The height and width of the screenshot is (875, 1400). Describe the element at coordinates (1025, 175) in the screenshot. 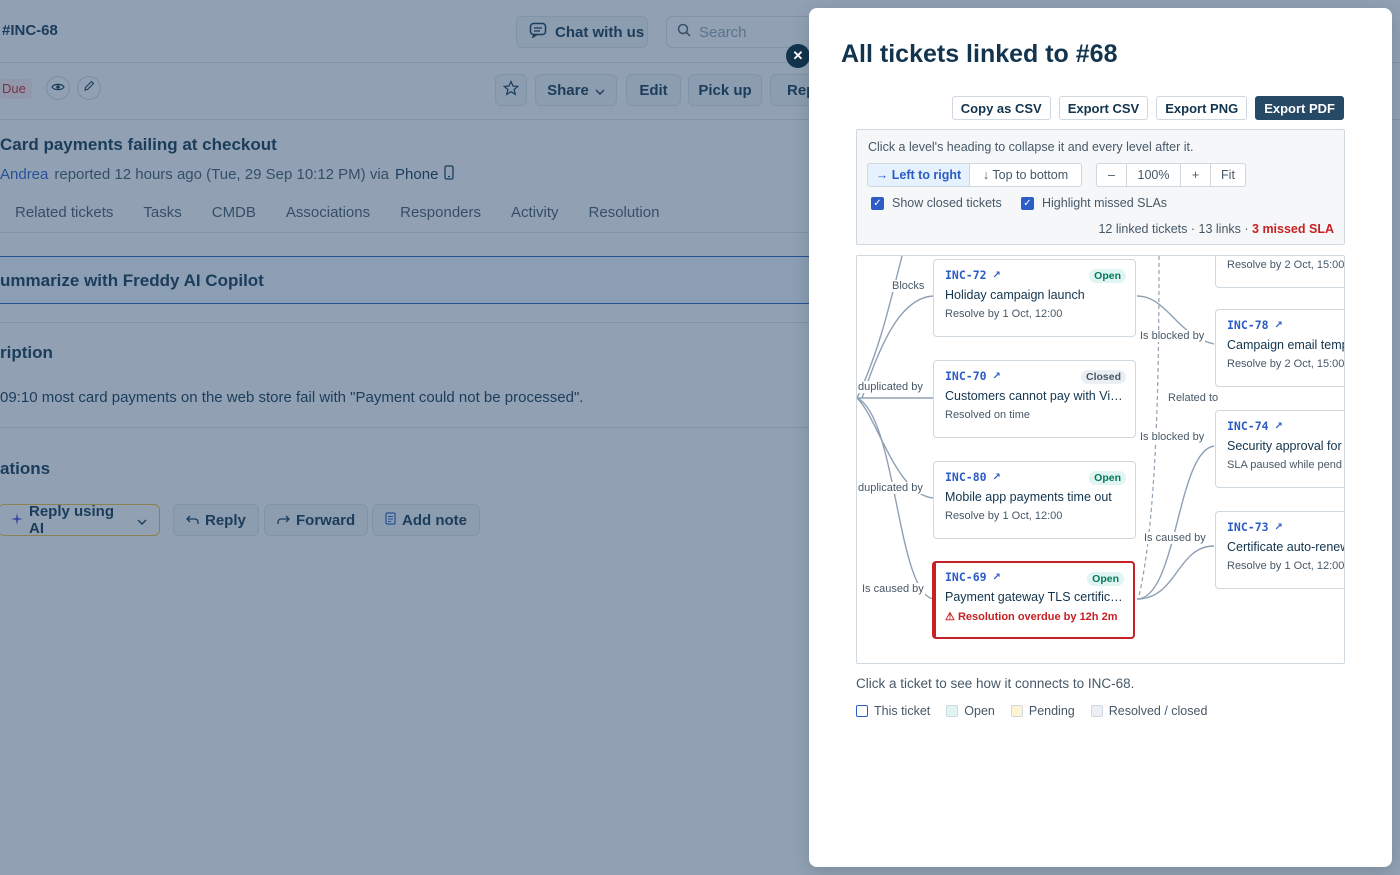

I see `top-to-bottom-option: ↓ Top to bottom` at that location.